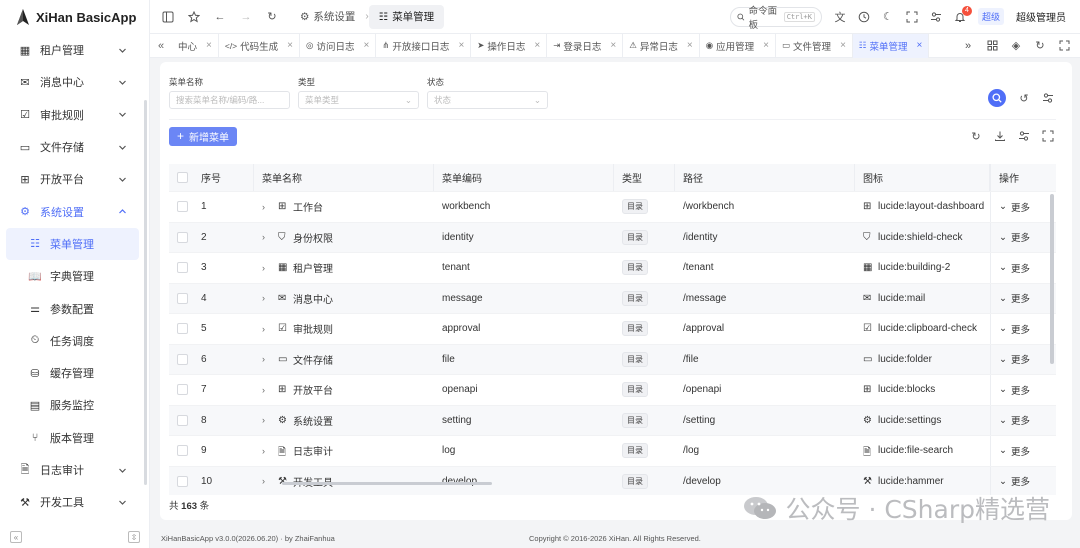  I want to click on tab-3: ⋔ 开放接口日志 ×, so click(424, 45).